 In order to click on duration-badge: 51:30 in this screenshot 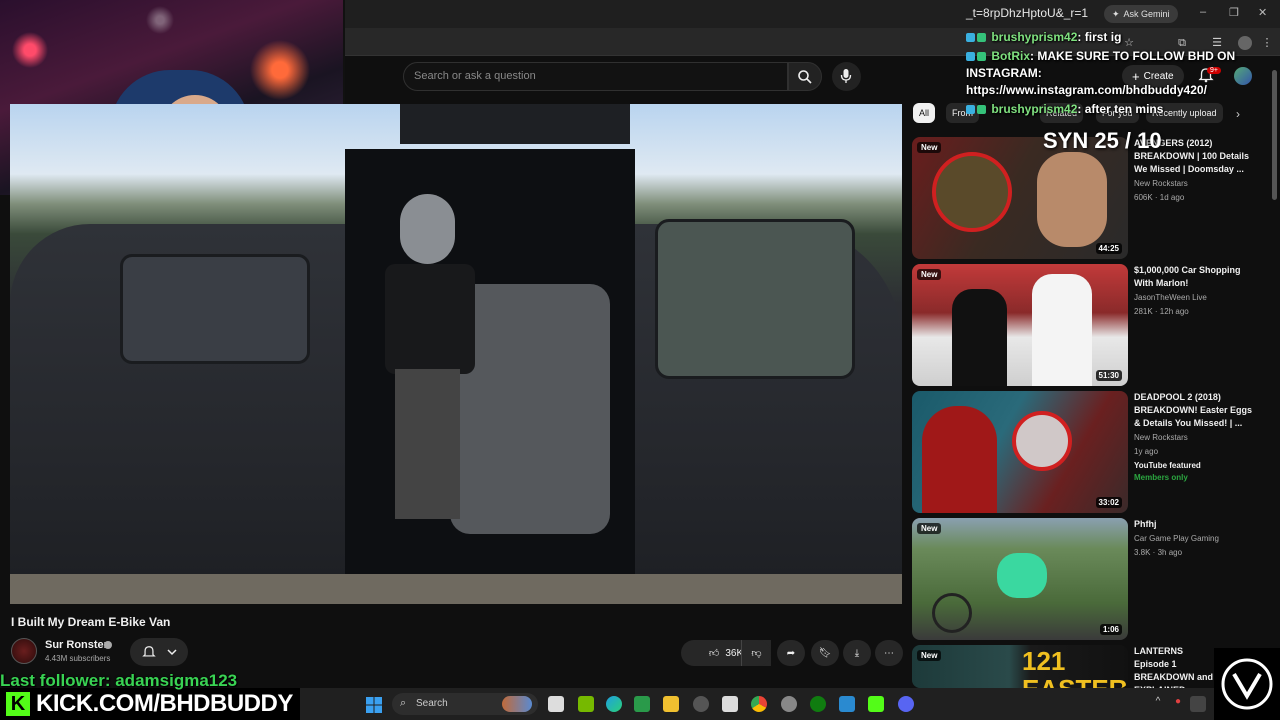, I will do `click(1108, 375)`.